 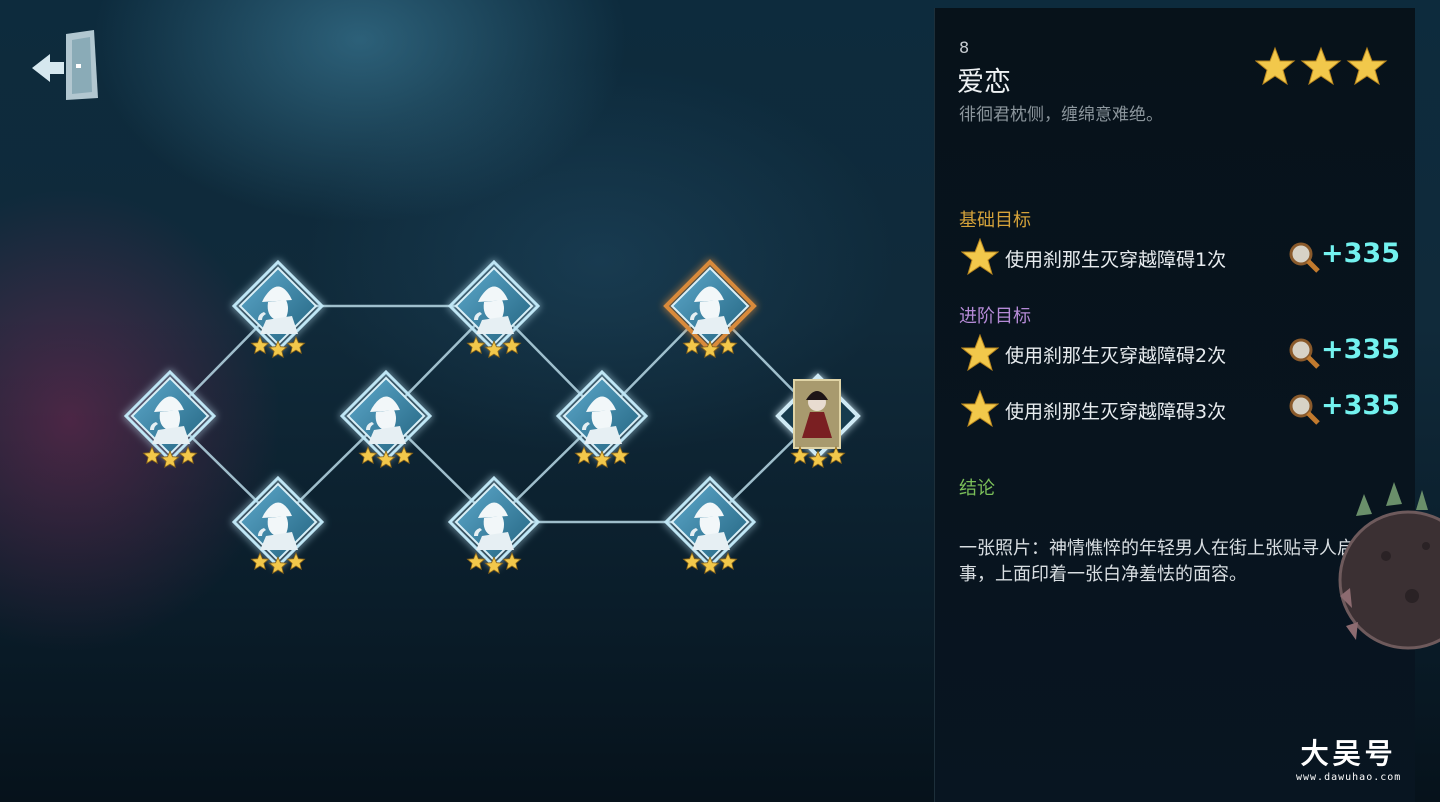 What do you see at coordinates (984, 82) in the screenshot?
I see `level-title: 爱恋` at bounding box center [984, 82].